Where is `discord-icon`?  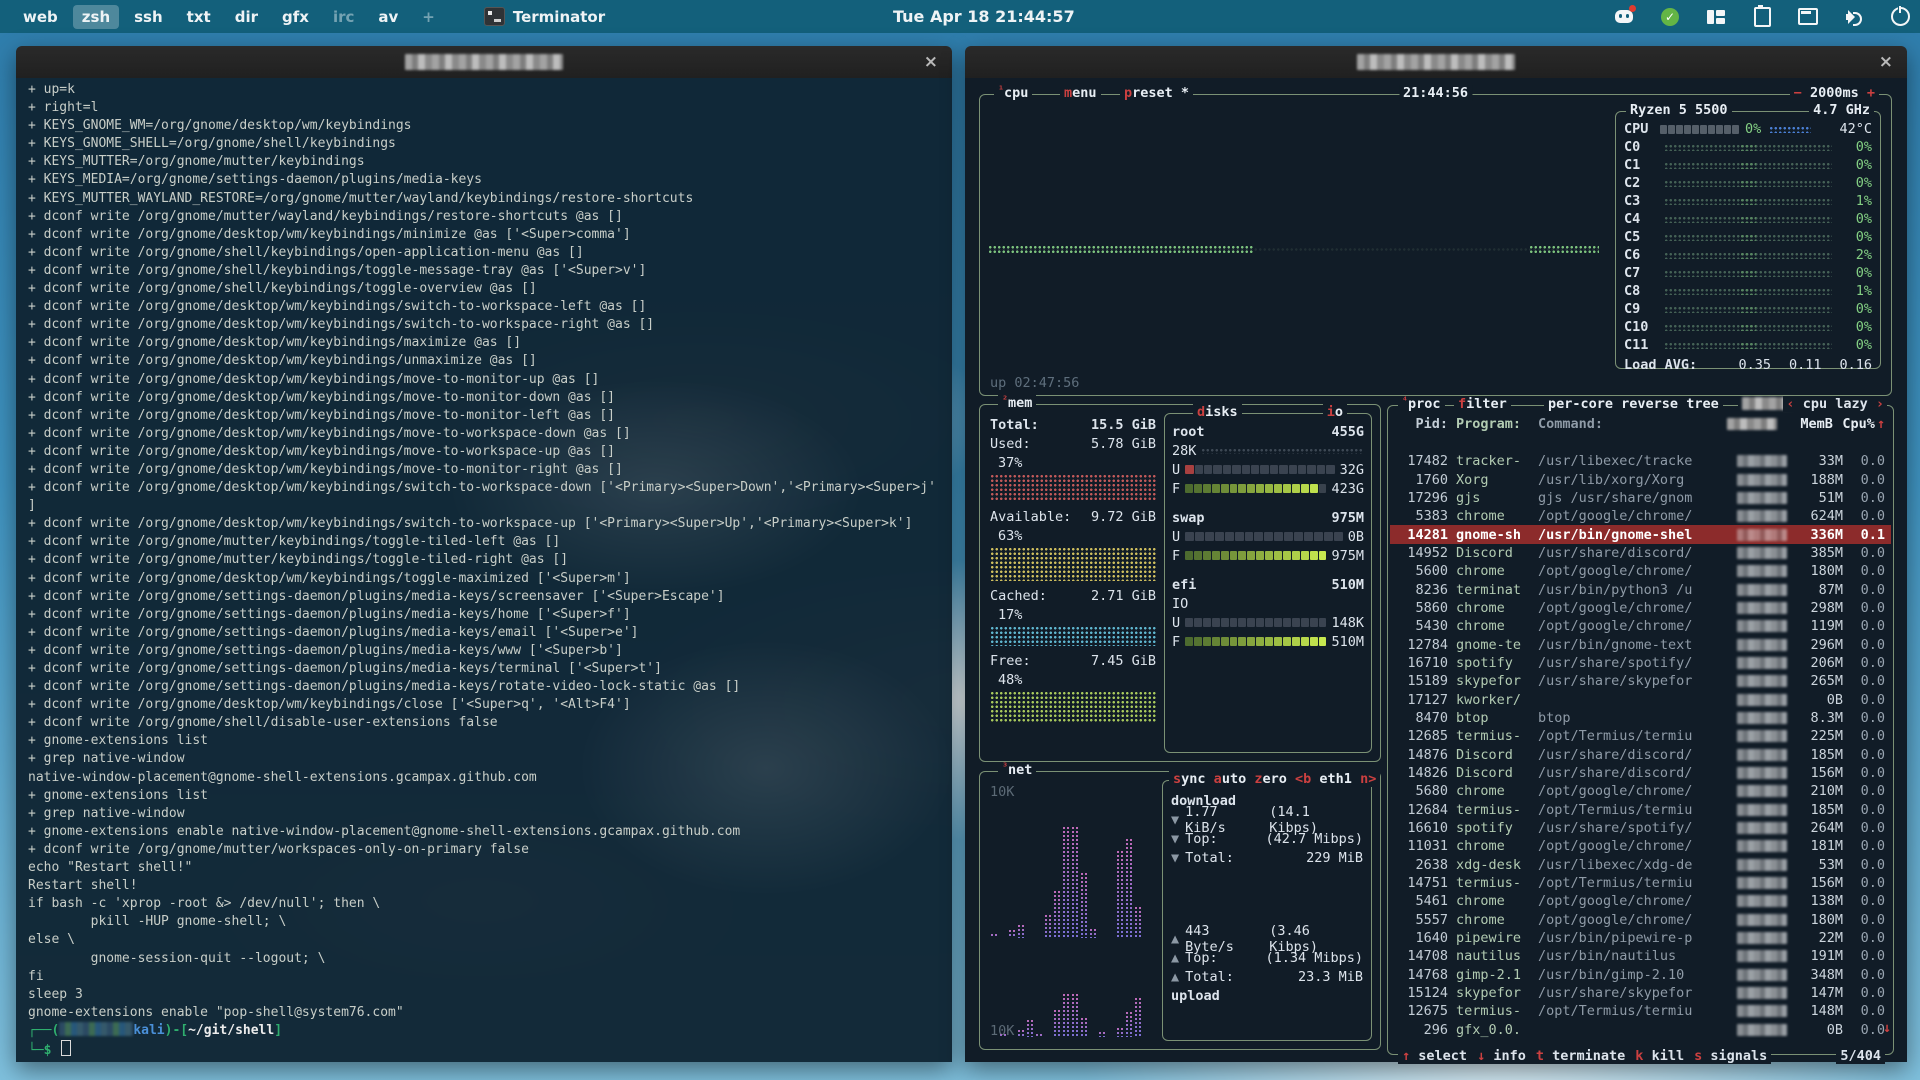 discord-icon is located at coordinates (1625, 15).